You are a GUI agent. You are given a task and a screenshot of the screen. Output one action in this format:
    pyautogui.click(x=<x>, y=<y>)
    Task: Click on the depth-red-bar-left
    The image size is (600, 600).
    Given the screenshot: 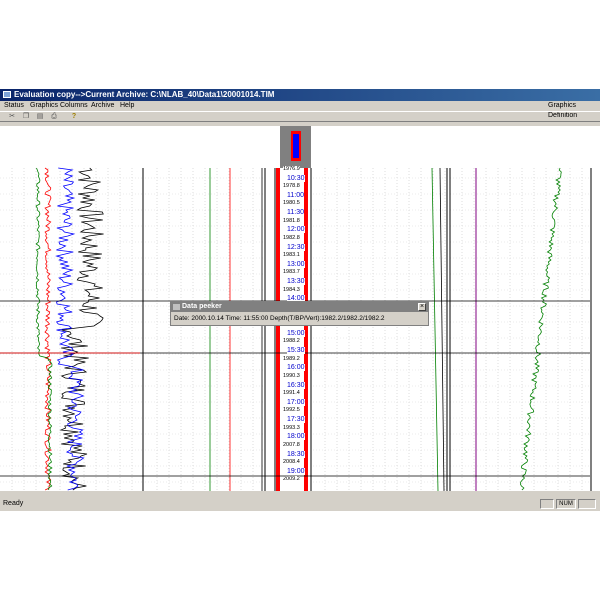 What is the action you would take?
    pyautogui.click(x=278, y=329)
    